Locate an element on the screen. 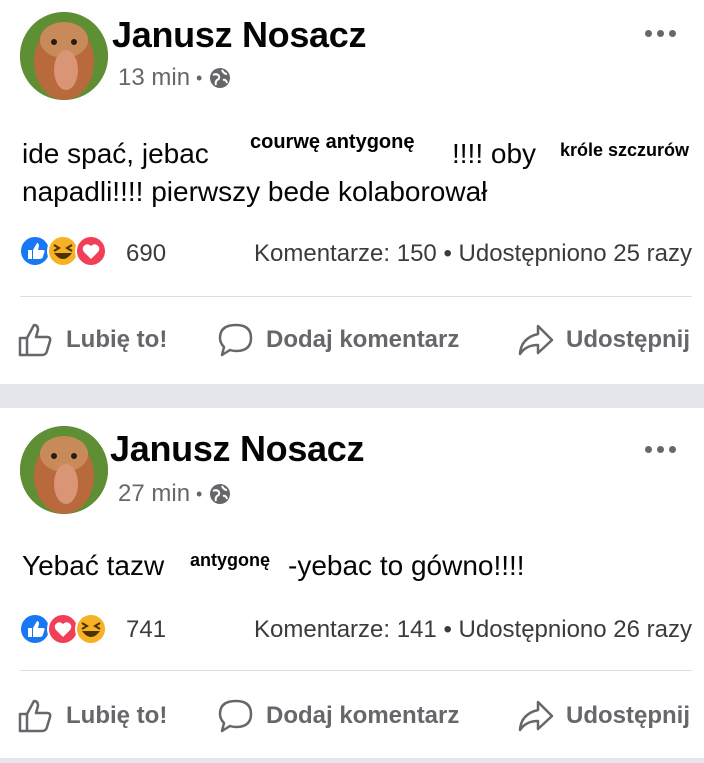 Image resolution: width=704 pixels, height=763 pixels. post-text-part: -yebac to gówno!!!! is located at coordinates (406, 565).